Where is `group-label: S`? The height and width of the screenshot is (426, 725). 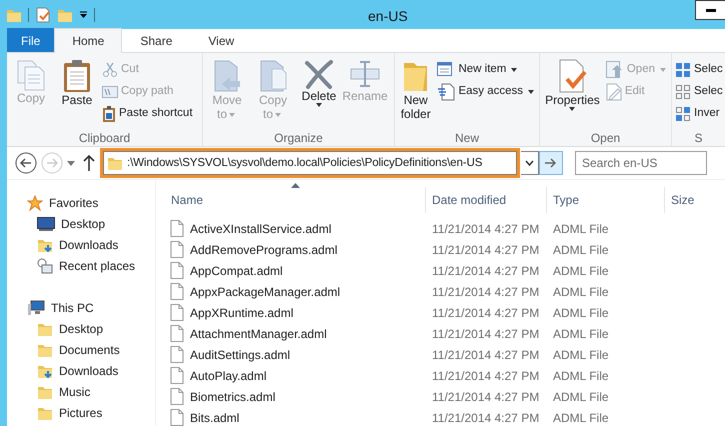
group-label: S is located at coordinates (698, 138).